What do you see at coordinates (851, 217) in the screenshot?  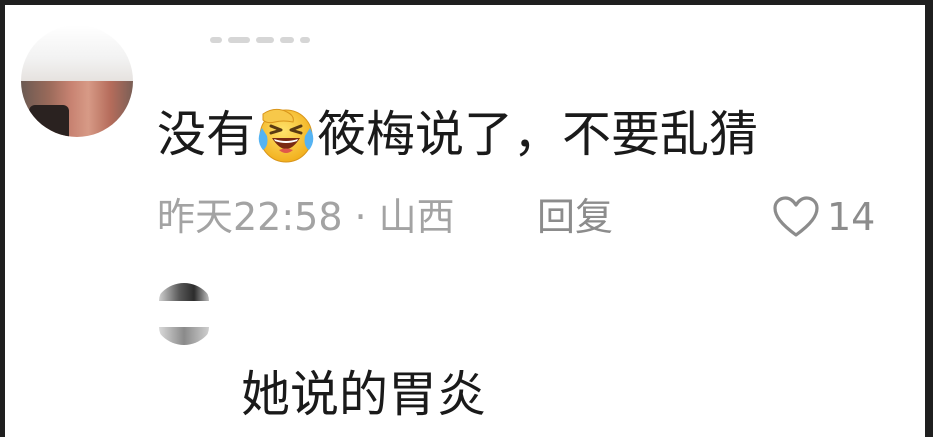 I see `like-count: 14` at bounding box center [851, 217].